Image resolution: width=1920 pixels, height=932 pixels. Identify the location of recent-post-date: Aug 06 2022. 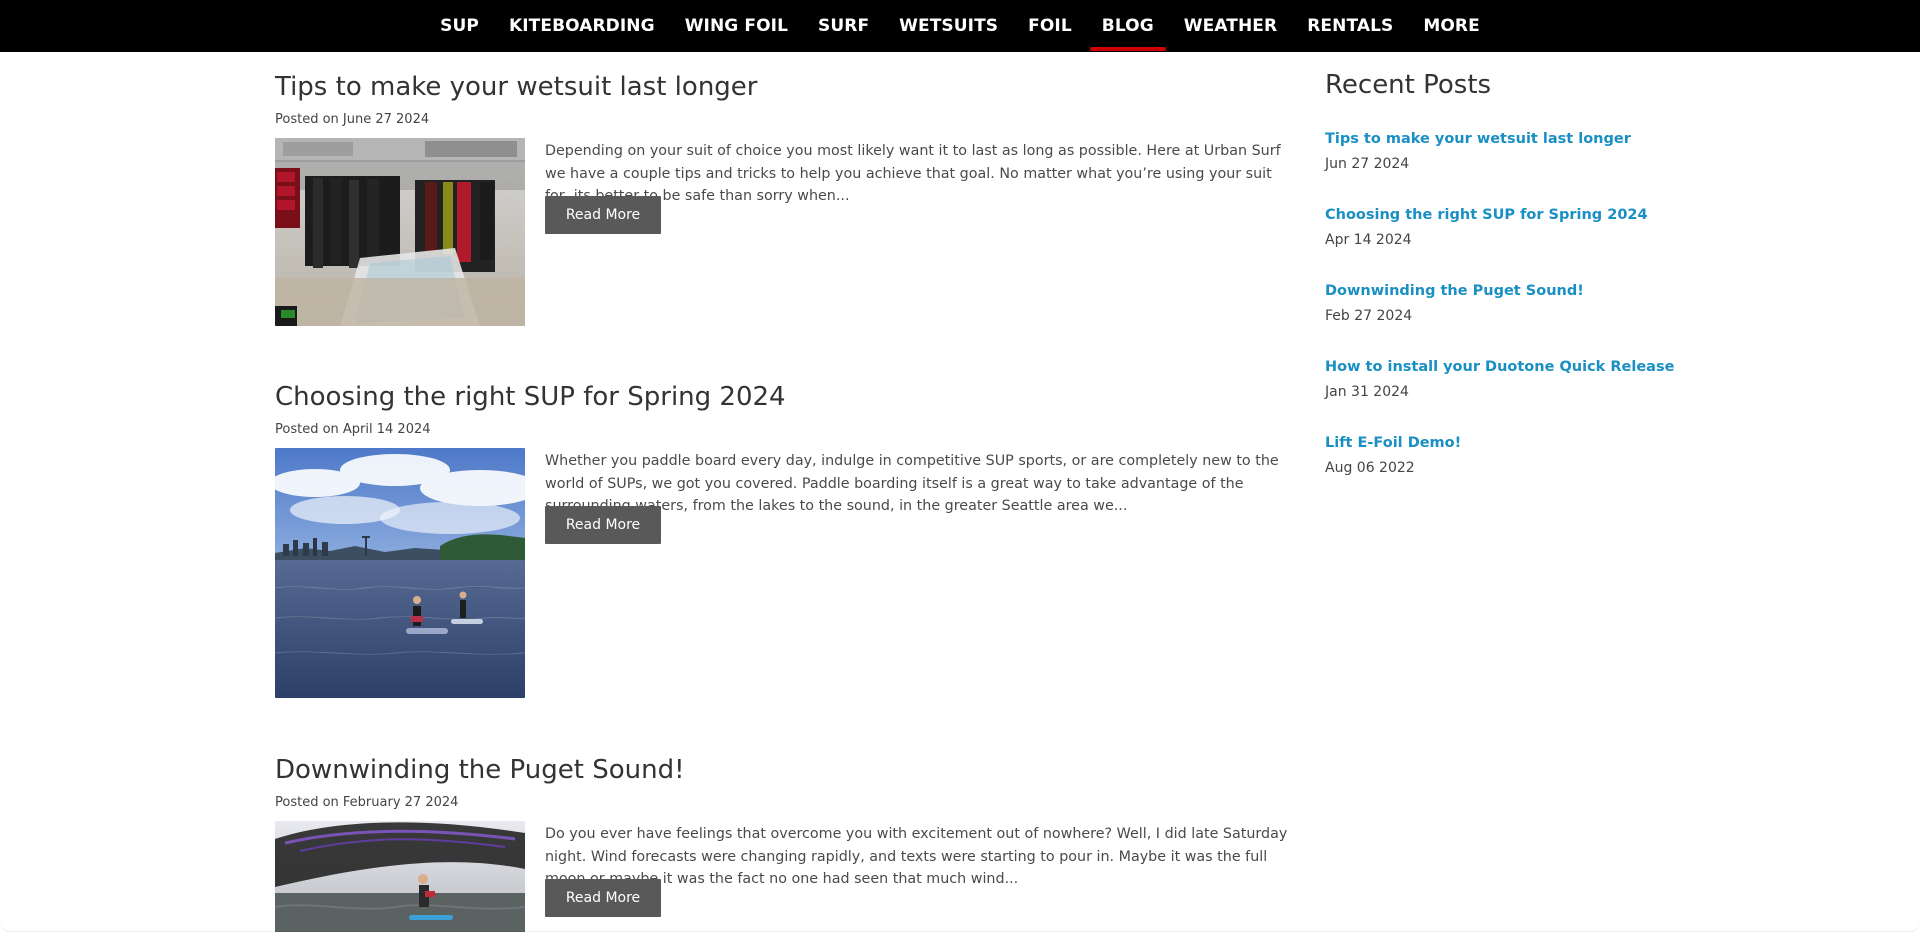
(1370, 468).